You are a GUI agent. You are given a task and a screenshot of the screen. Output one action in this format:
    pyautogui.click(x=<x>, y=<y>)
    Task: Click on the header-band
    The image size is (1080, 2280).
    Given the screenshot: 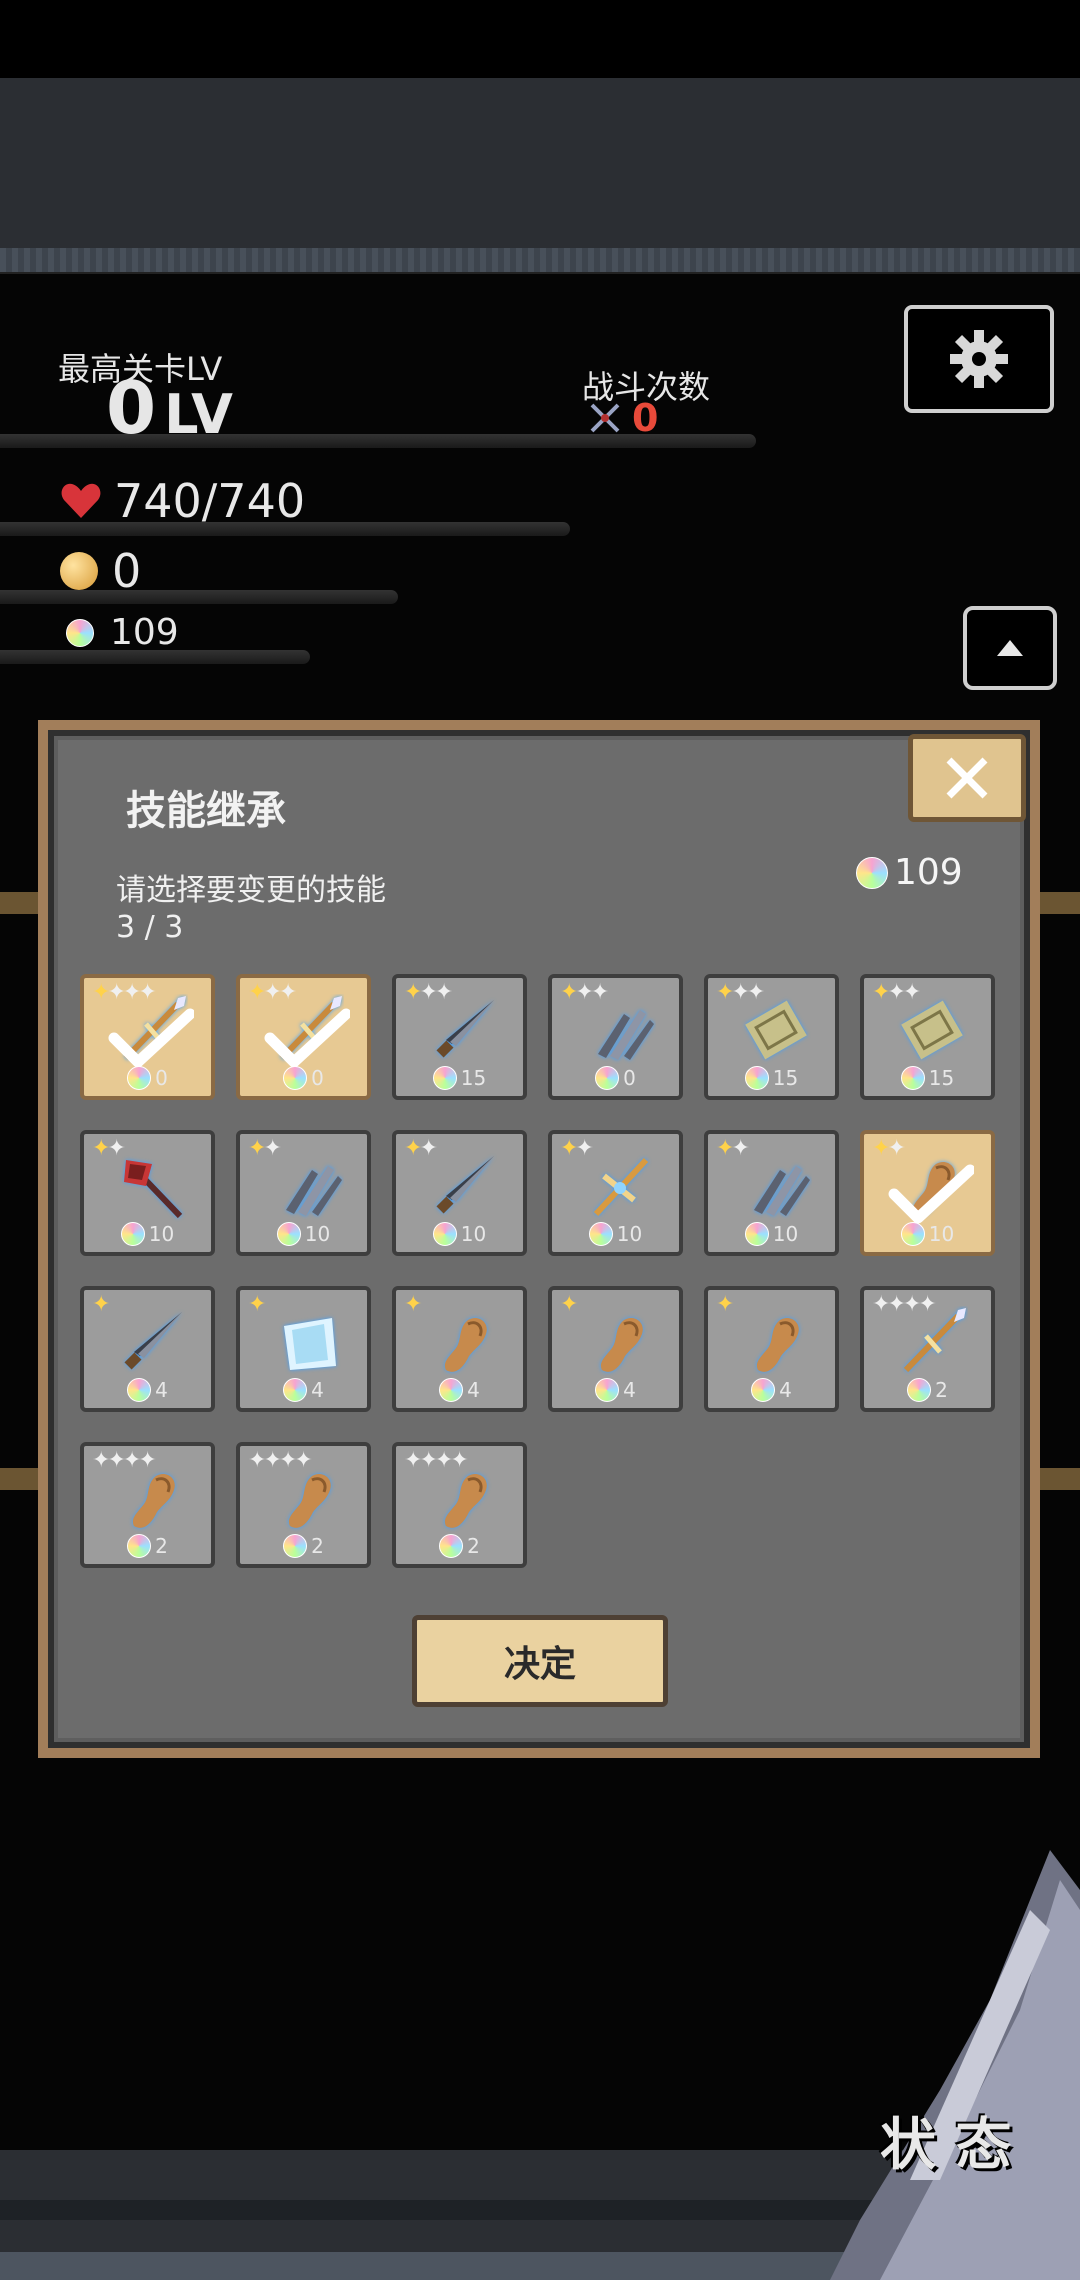 What is the action you would take?
    pyautogui.click(x=540, y=163)
    